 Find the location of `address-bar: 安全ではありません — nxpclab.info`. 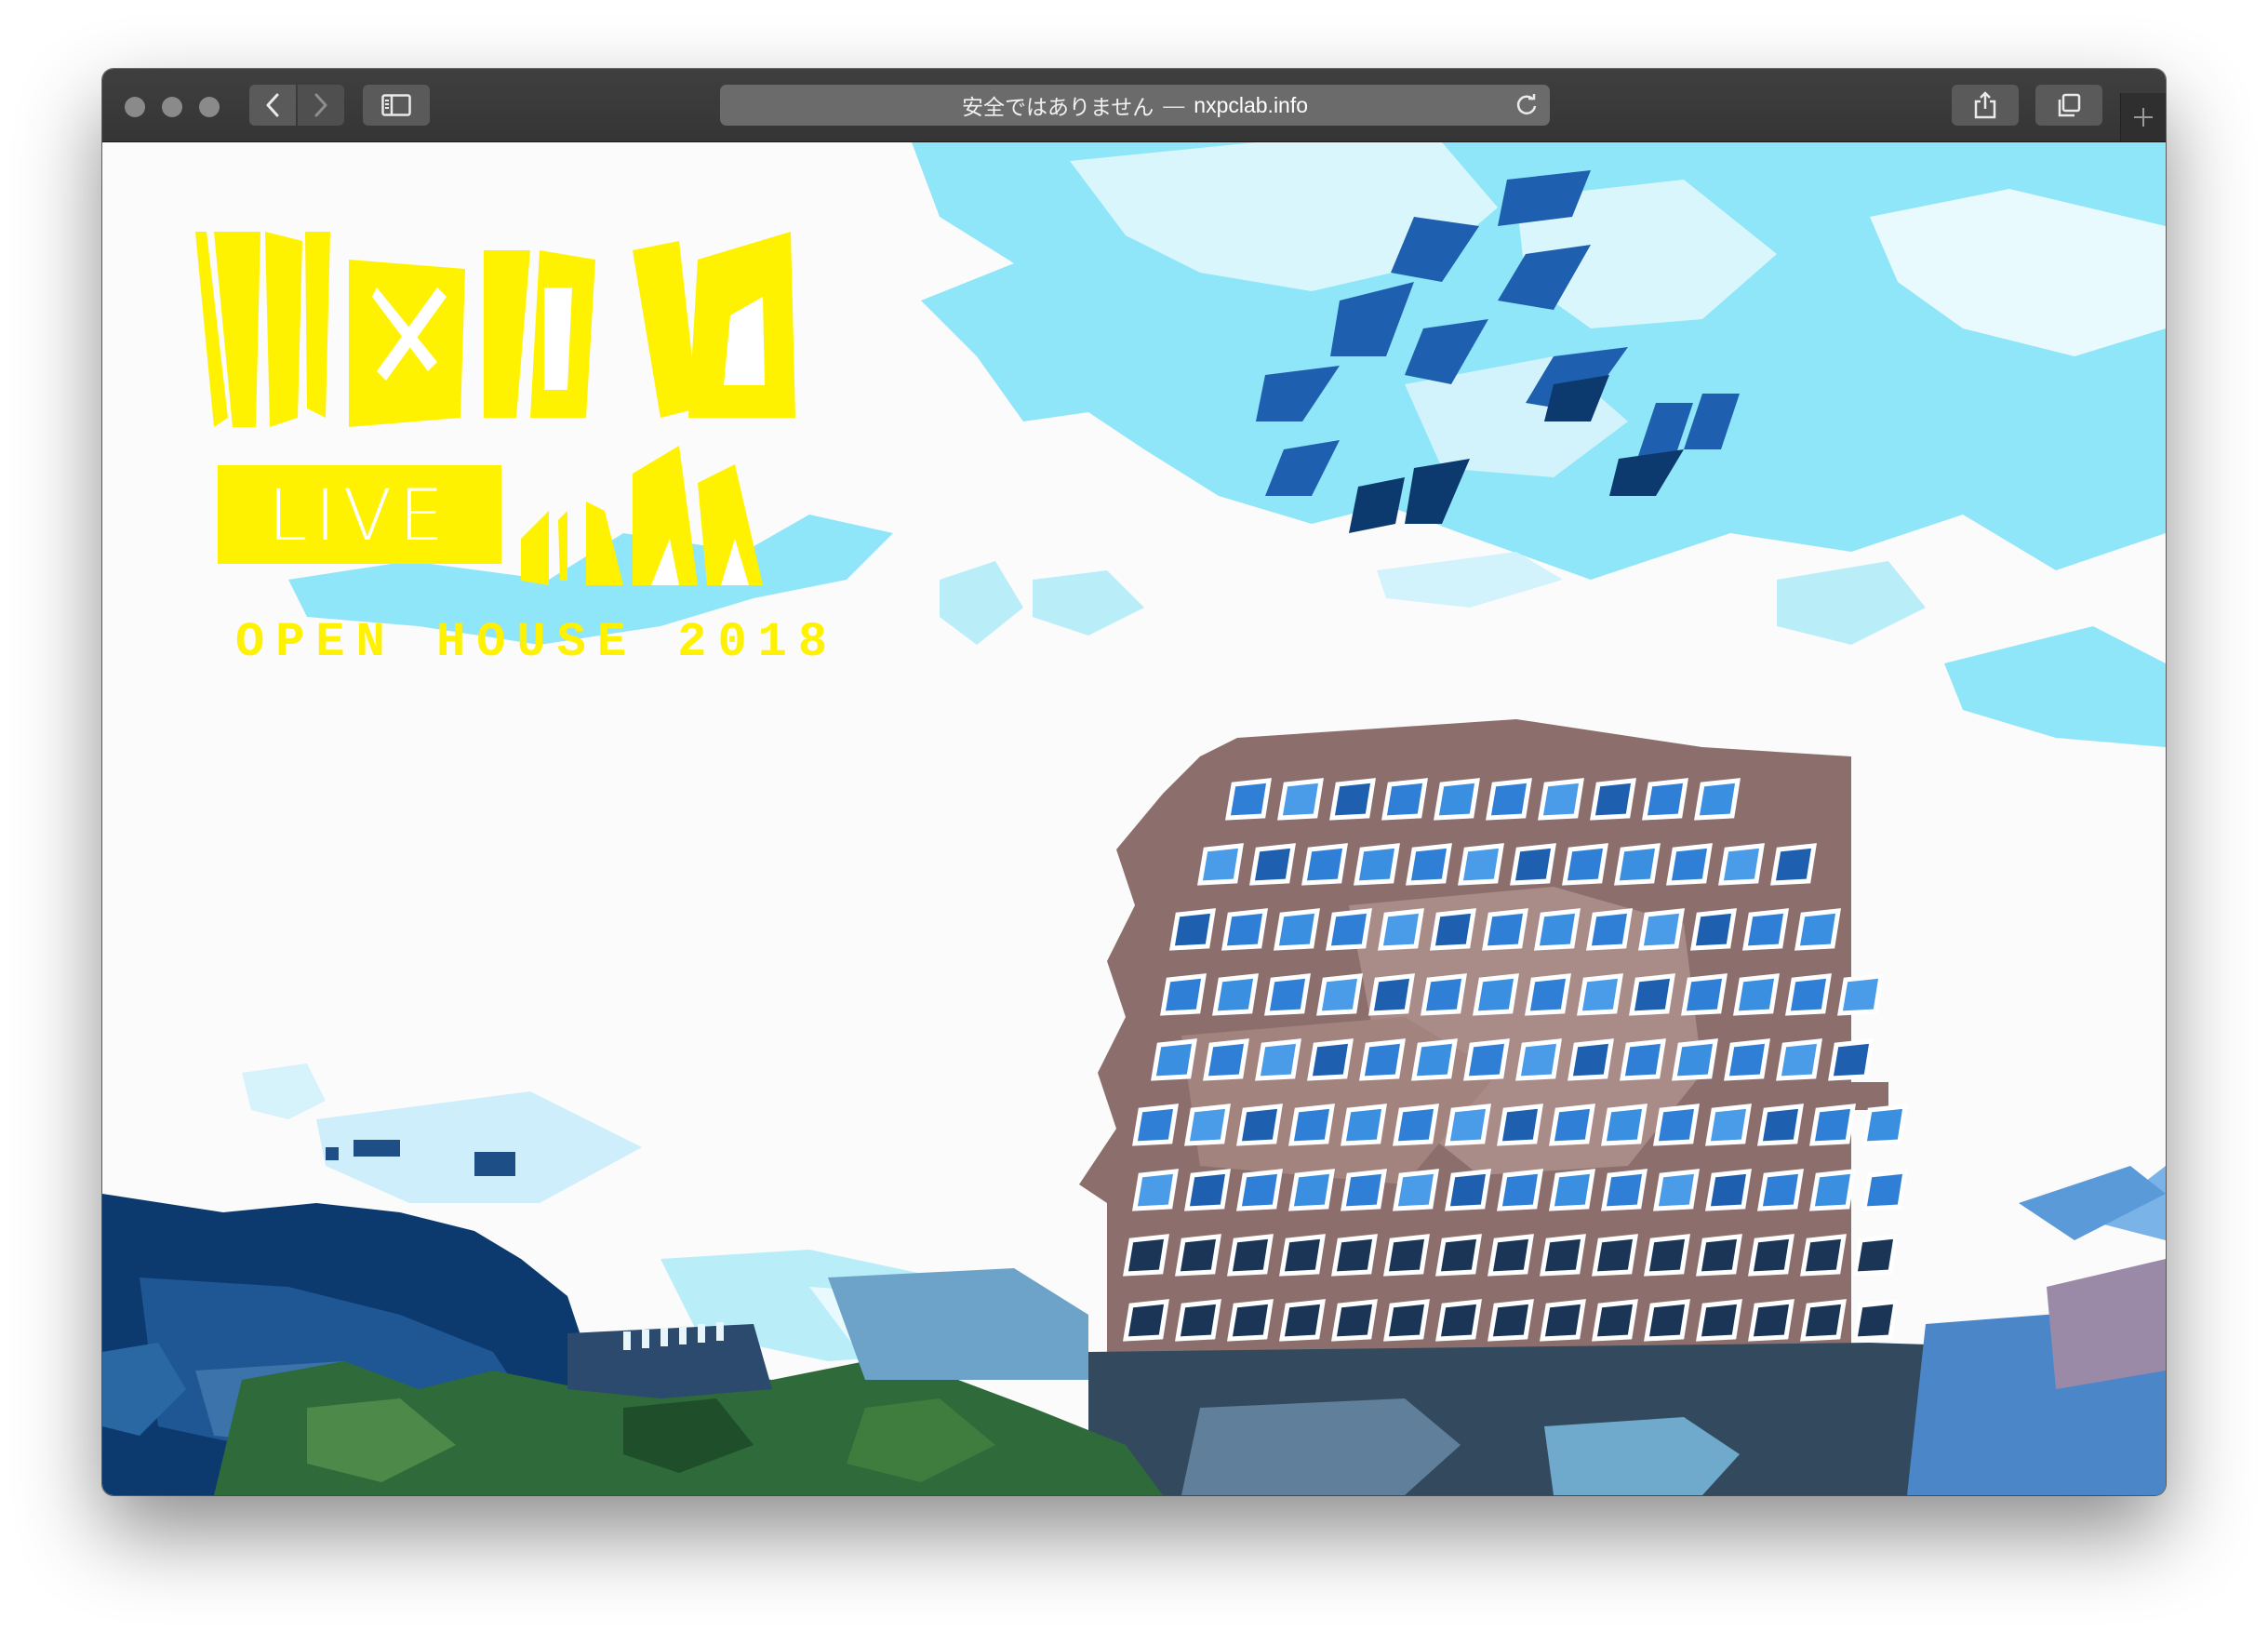

address-bar: 安全ではありません — nxpclab.info is located at coordinates (1135, 105).